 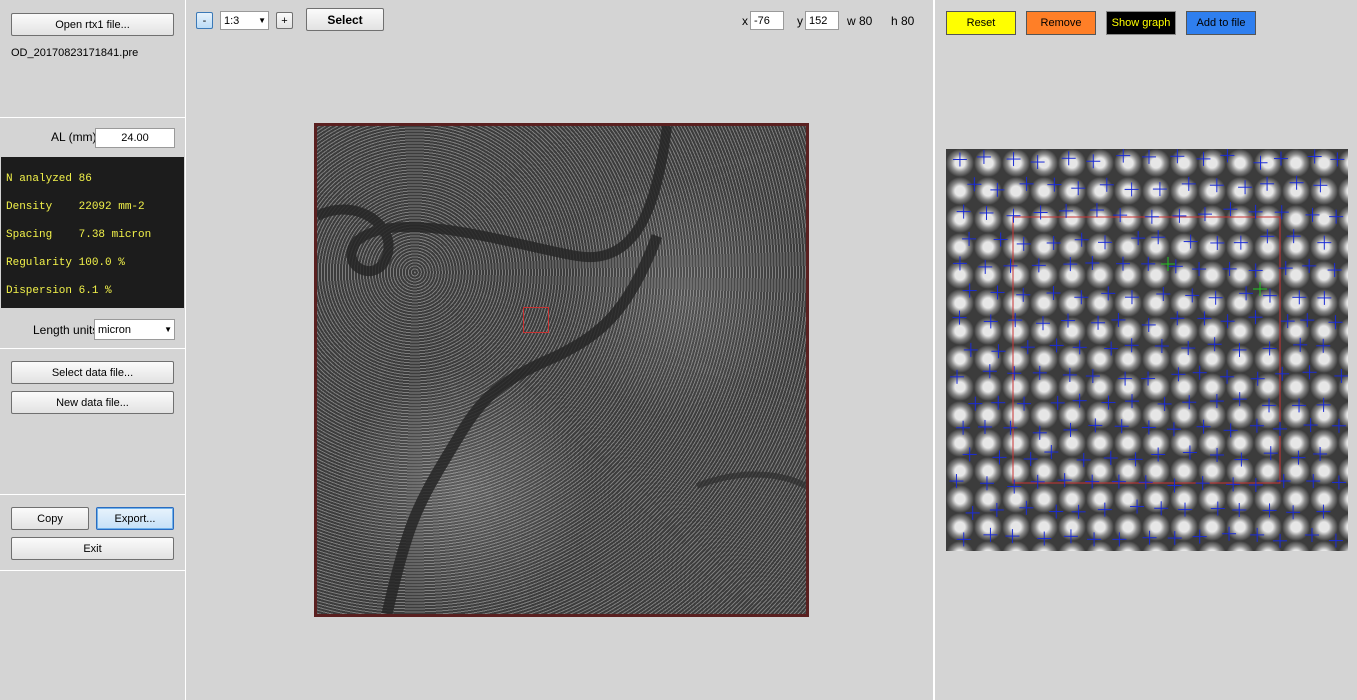 What do you see at coordinates (115, 329) in the screenshot?
I see `length-units-value: micron` at bounding box center [115, 329].